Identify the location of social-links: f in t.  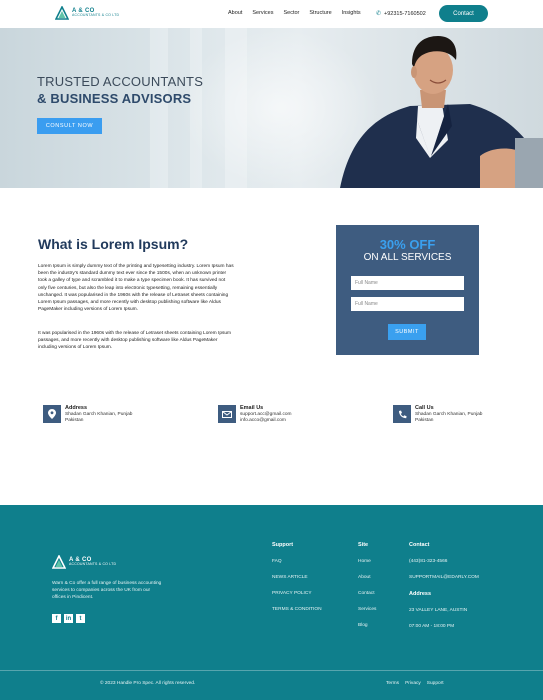
(70, 618).